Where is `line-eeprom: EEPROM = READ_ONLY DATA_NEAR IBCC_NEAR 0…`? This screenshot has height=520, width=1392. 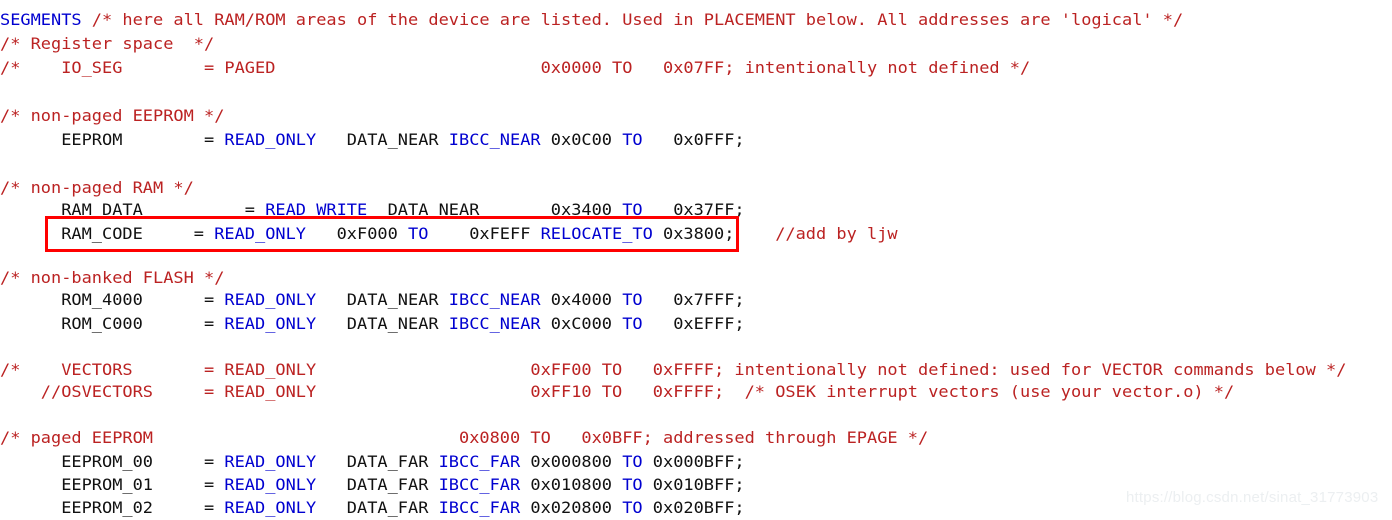
line-eeprom: EEPROM = READ_ONLY DATA_NEAR IBCC_NEAR 0… is located at coordinates (372, 140).